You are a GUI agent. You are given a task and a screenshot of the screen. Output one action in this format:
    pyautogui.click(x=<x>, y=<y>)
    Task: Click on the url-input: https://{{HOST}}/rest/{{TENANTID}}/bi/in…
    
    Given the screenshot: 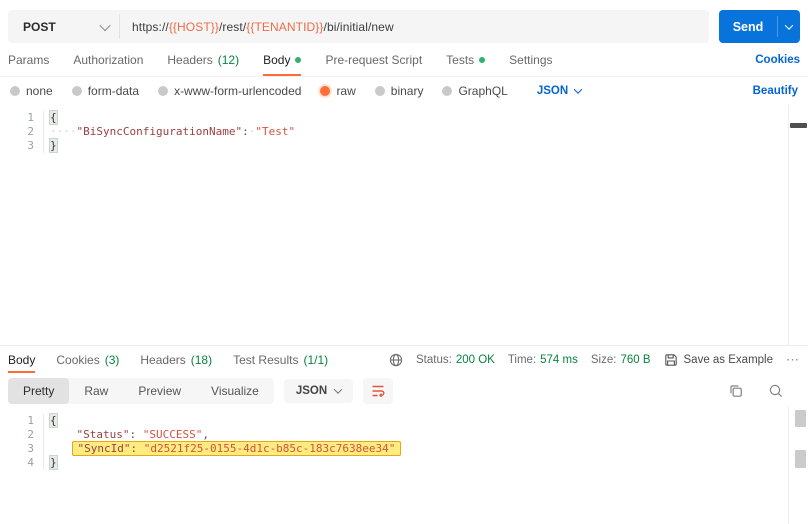 What is the action you would take?
    pyautogui.click(x=257, y=26)
    